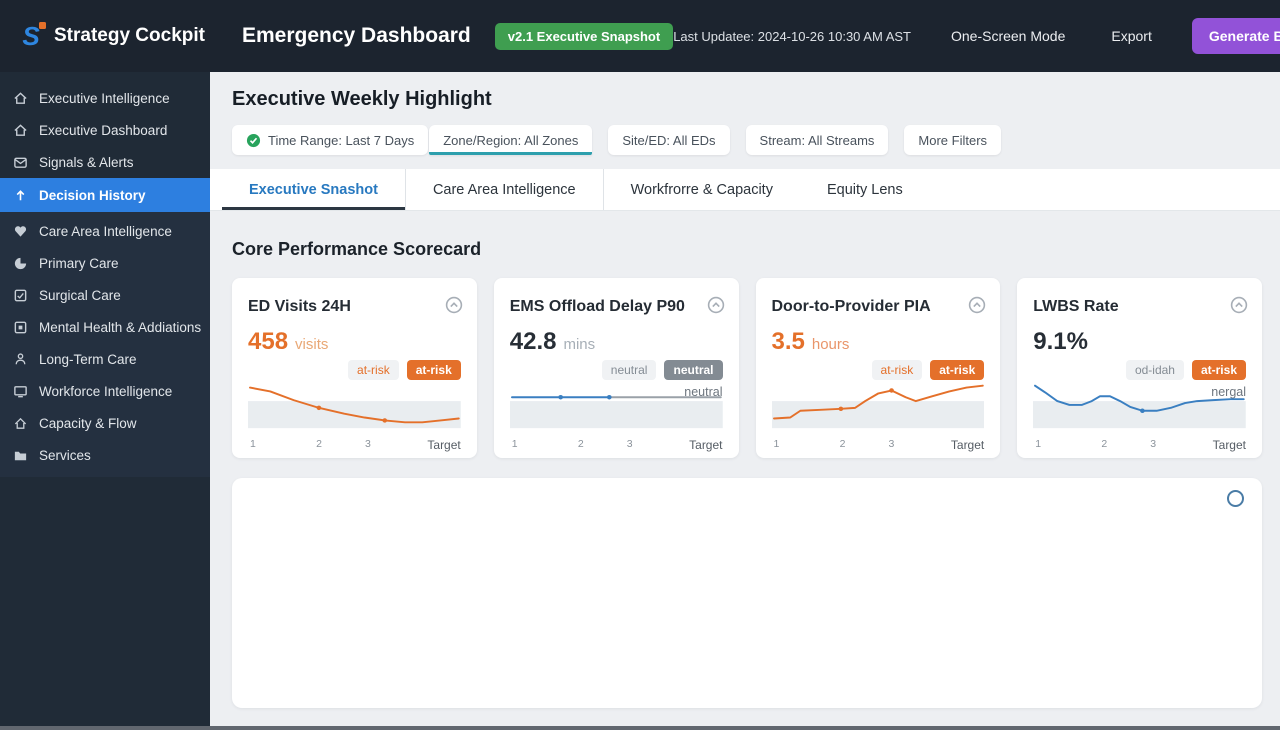 The image size is (1280, 732). Describe the element at coordinates (20, 455) in the screenshot. I see `folder-icon` at that location.